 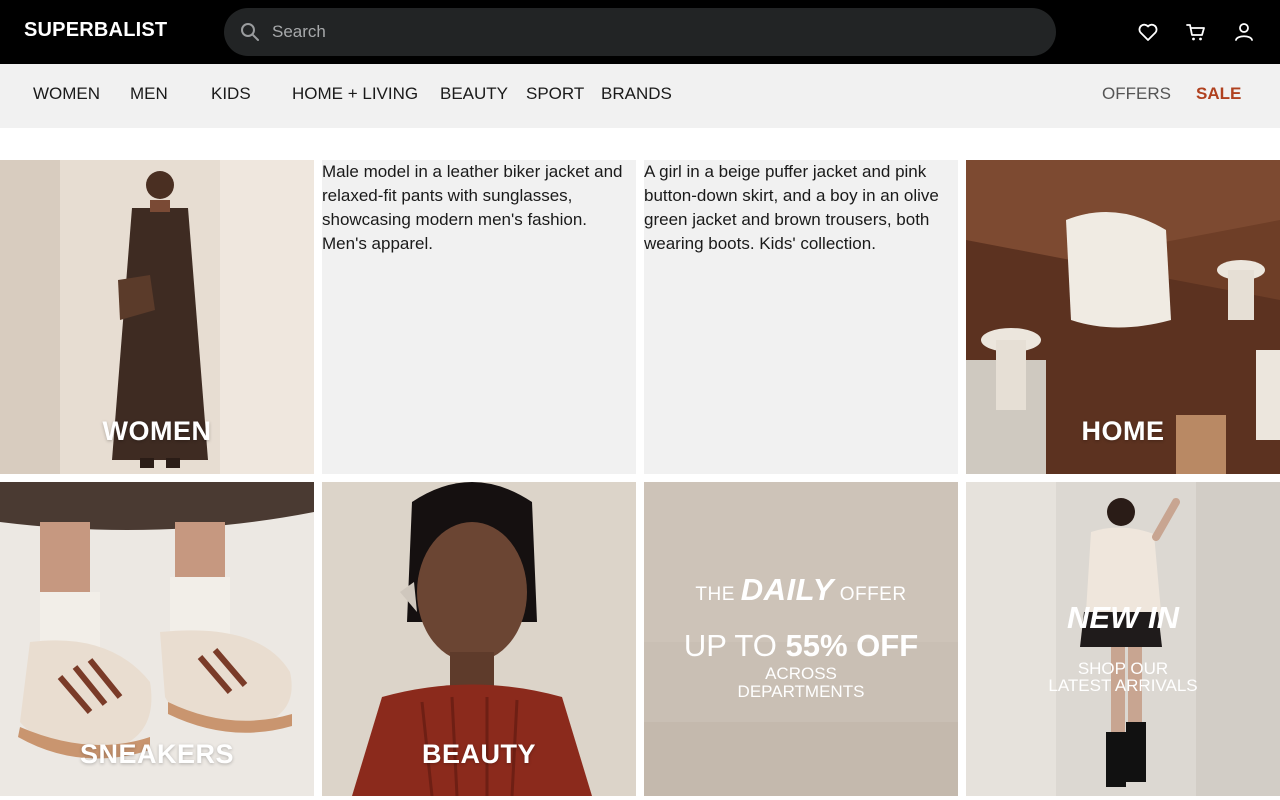 I want to click on new-in-image, so click(x=1123, y=639).